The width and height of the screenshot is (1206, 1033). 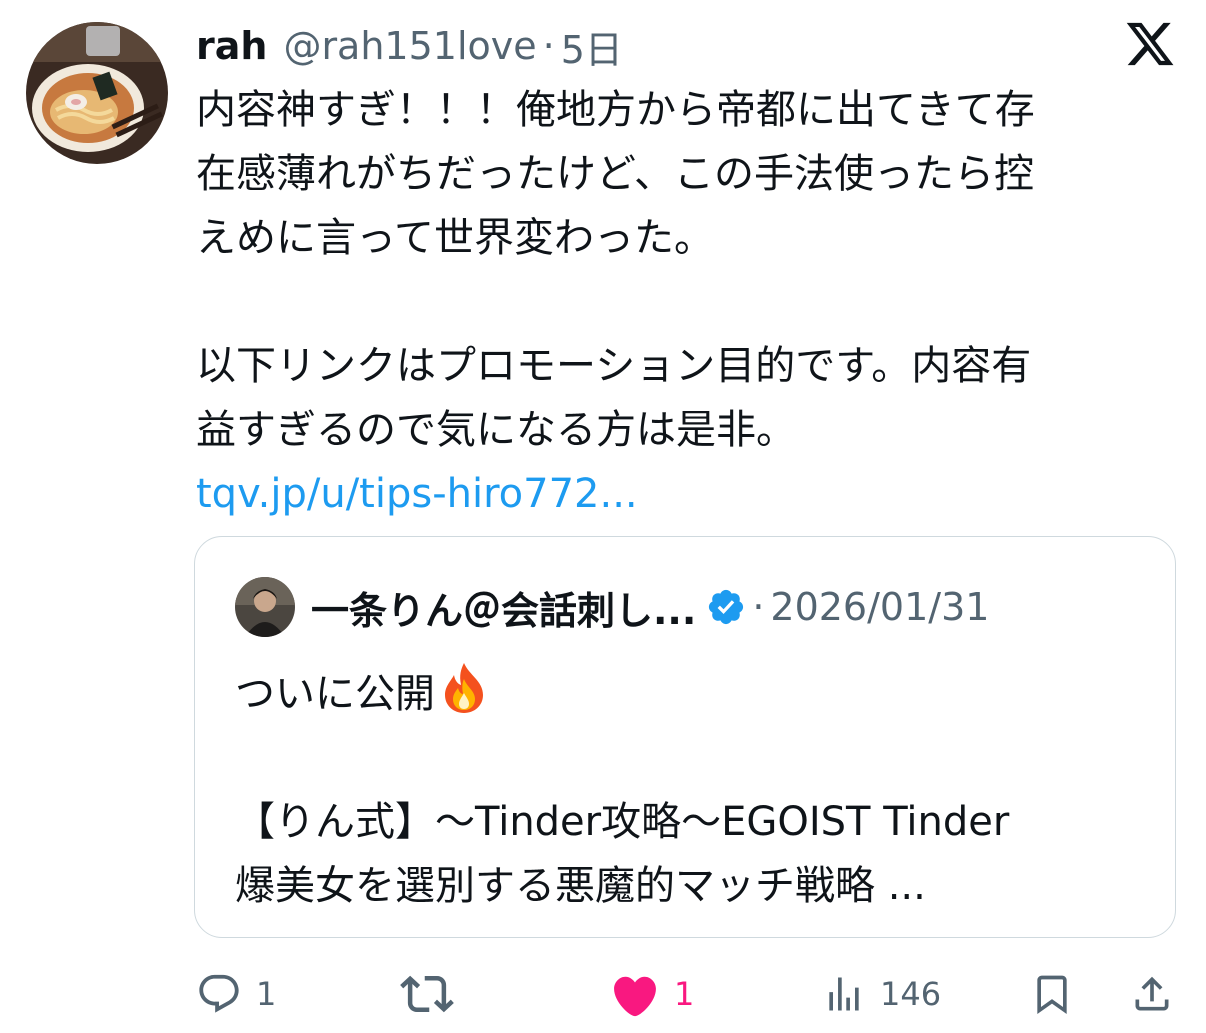 I want to click on like-count: 1, so click(x=684, y=994).